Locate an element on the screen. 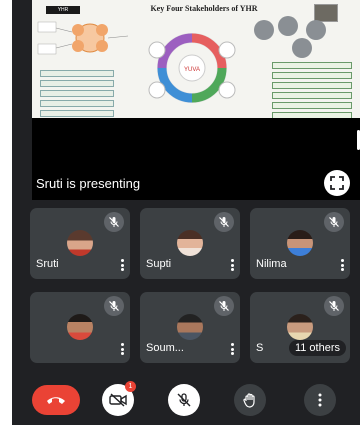 The image size is (363, 425). end-call-icon is located at coordinates (56, 400).